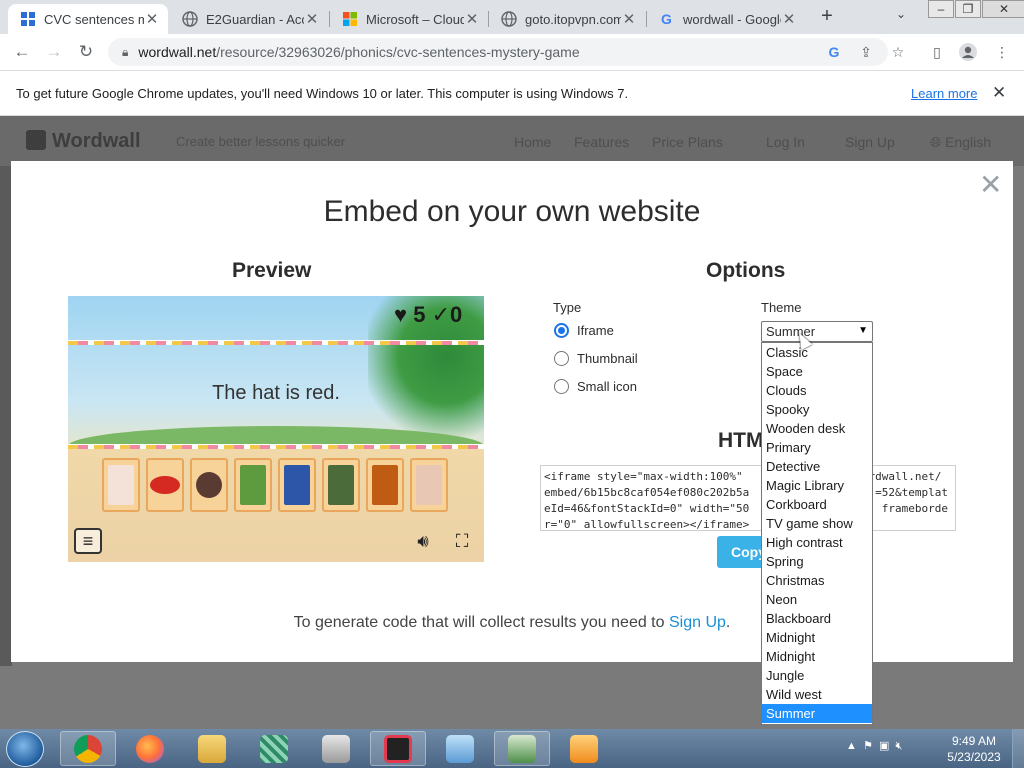  I want to click on new-tab-button: +, so click(827, 16).